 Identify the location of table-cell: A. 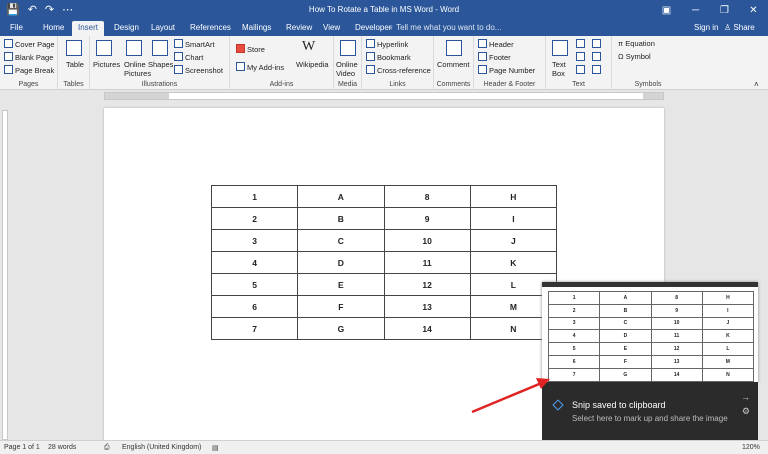
(341, 196).